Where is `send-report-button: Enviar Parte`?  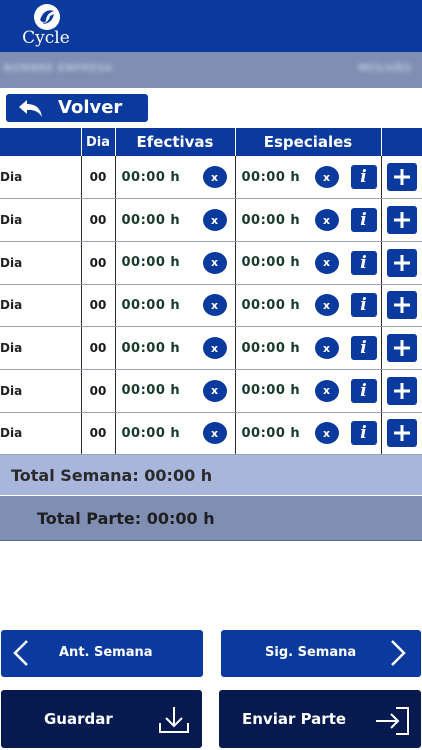 send-report-button: Enviar Parte is located at coordinates (320, 719).